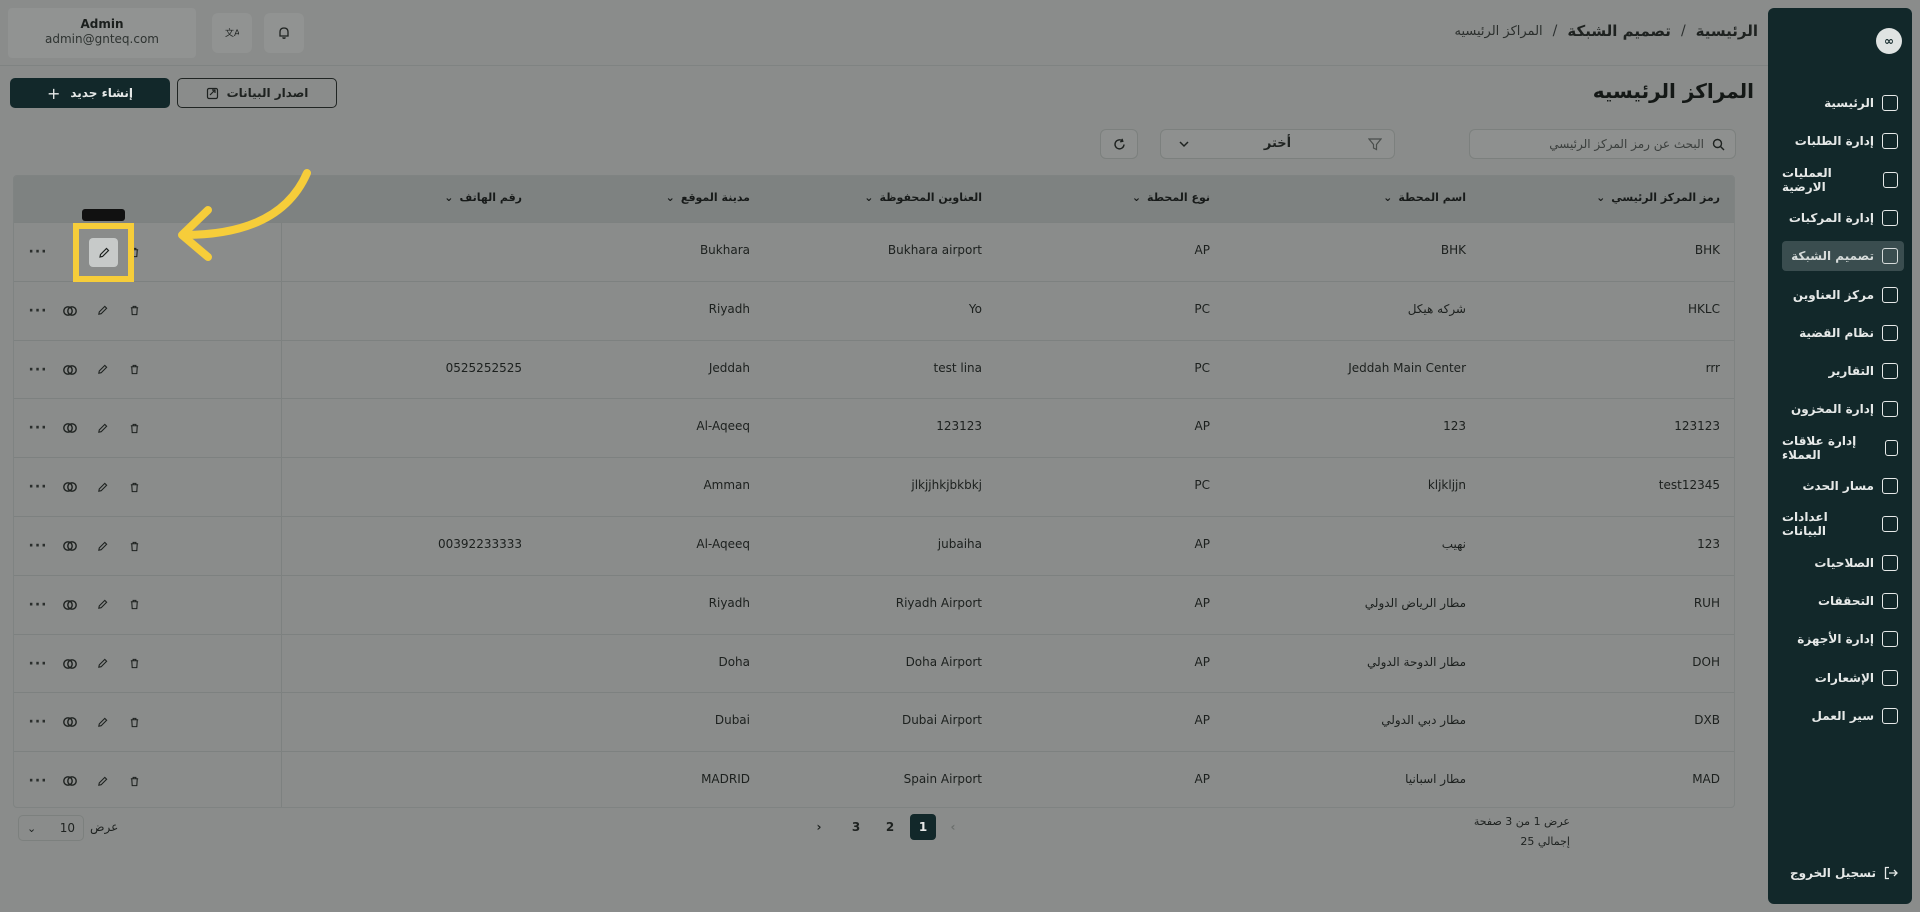 The height and width of the screenshot is (912, 1920). Describe the element at coordinates (1843, 103) in the screenshot. I see `sidebar-item: الرئيسية` at that location.